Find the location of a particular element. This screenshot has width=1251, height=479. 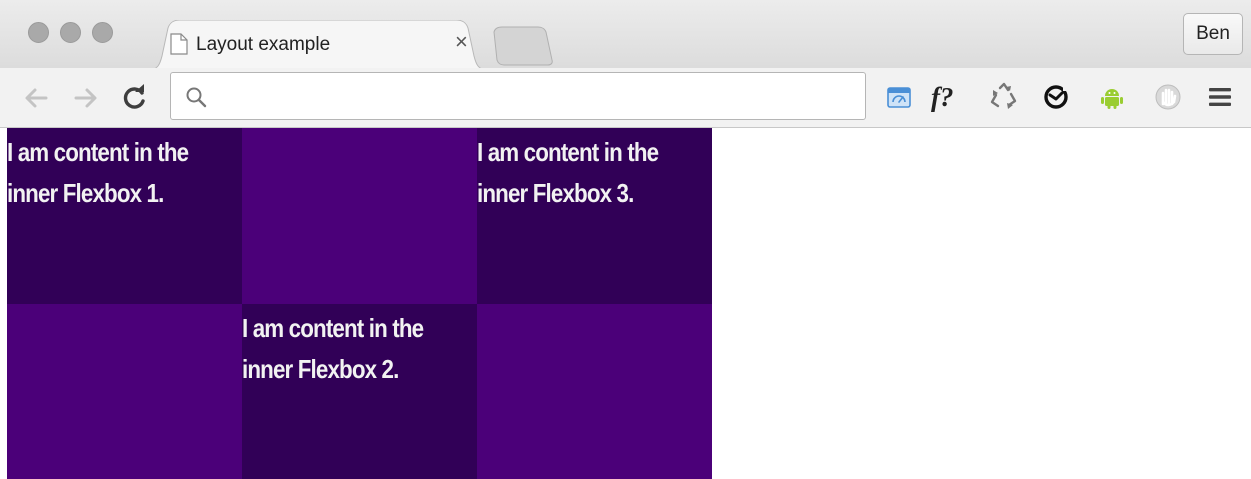

new-tab-button is located at coordinates (523, 46).